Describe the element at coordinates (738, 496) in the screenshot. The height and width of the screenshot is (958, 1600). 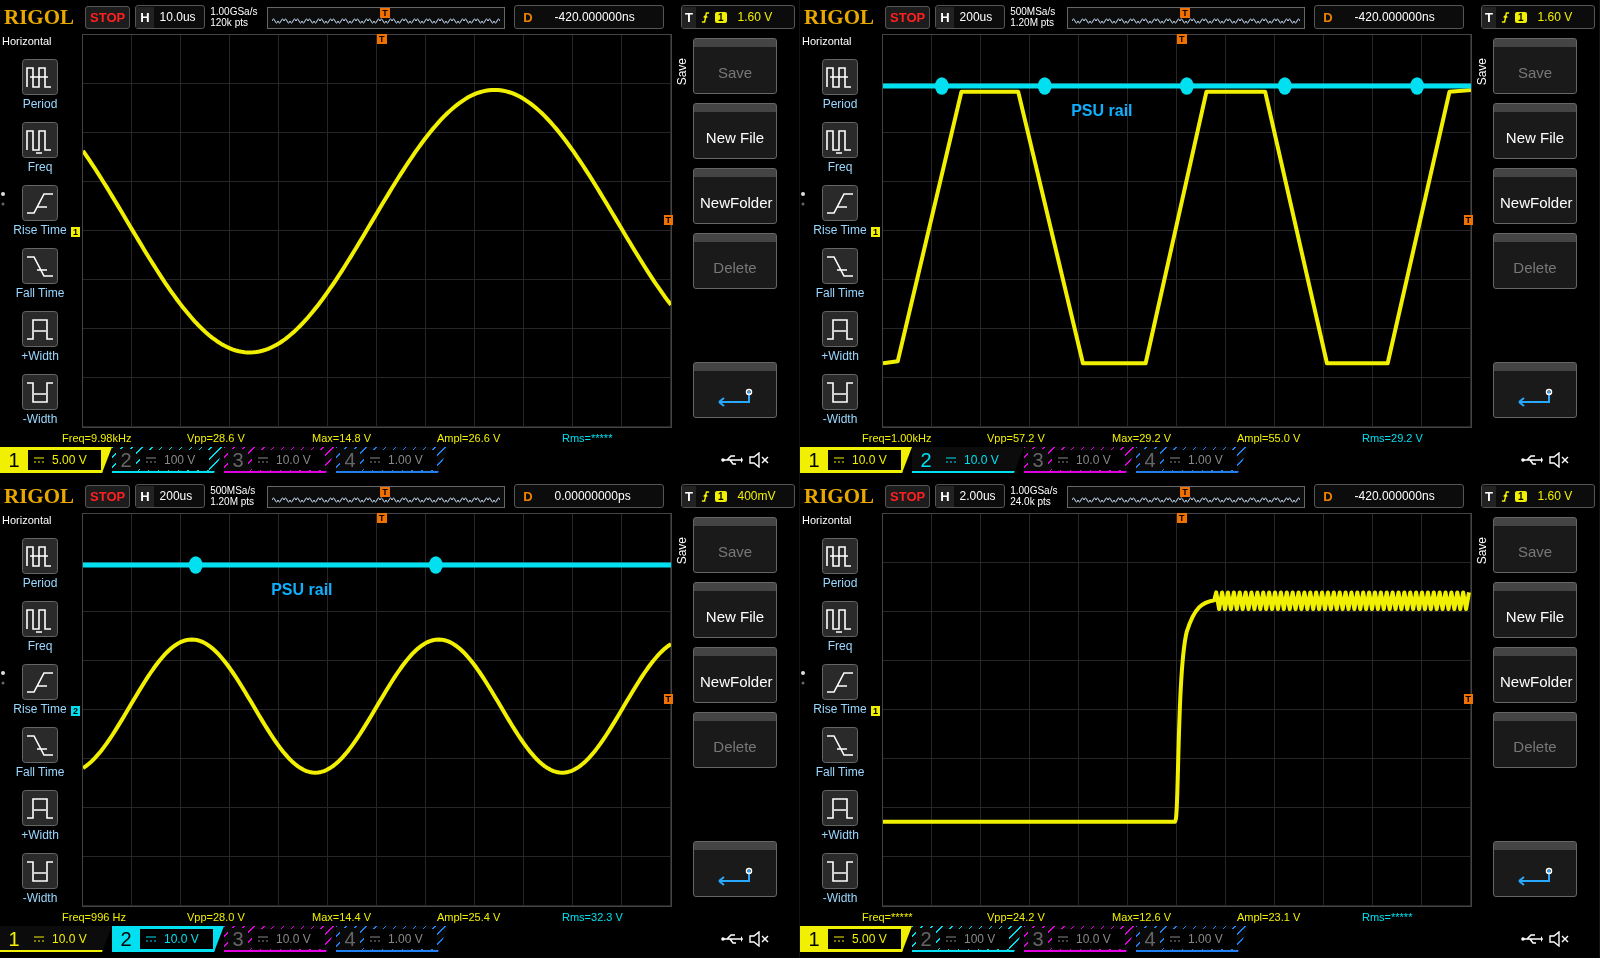
I see `trigger-box: T 1 400mV` at that location.